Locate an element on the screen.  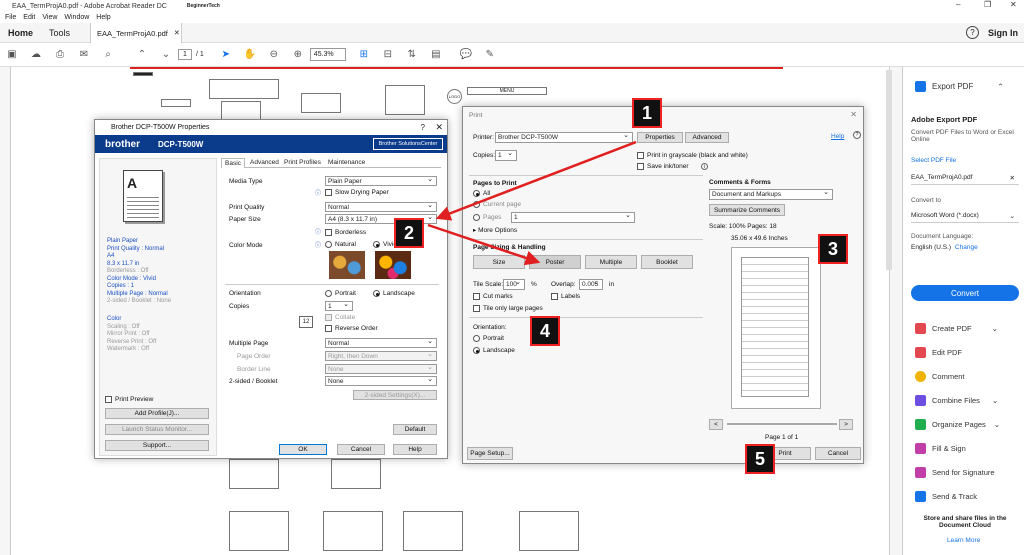
prev-page-icon: ⌃ is located at coordinates (142, 55).